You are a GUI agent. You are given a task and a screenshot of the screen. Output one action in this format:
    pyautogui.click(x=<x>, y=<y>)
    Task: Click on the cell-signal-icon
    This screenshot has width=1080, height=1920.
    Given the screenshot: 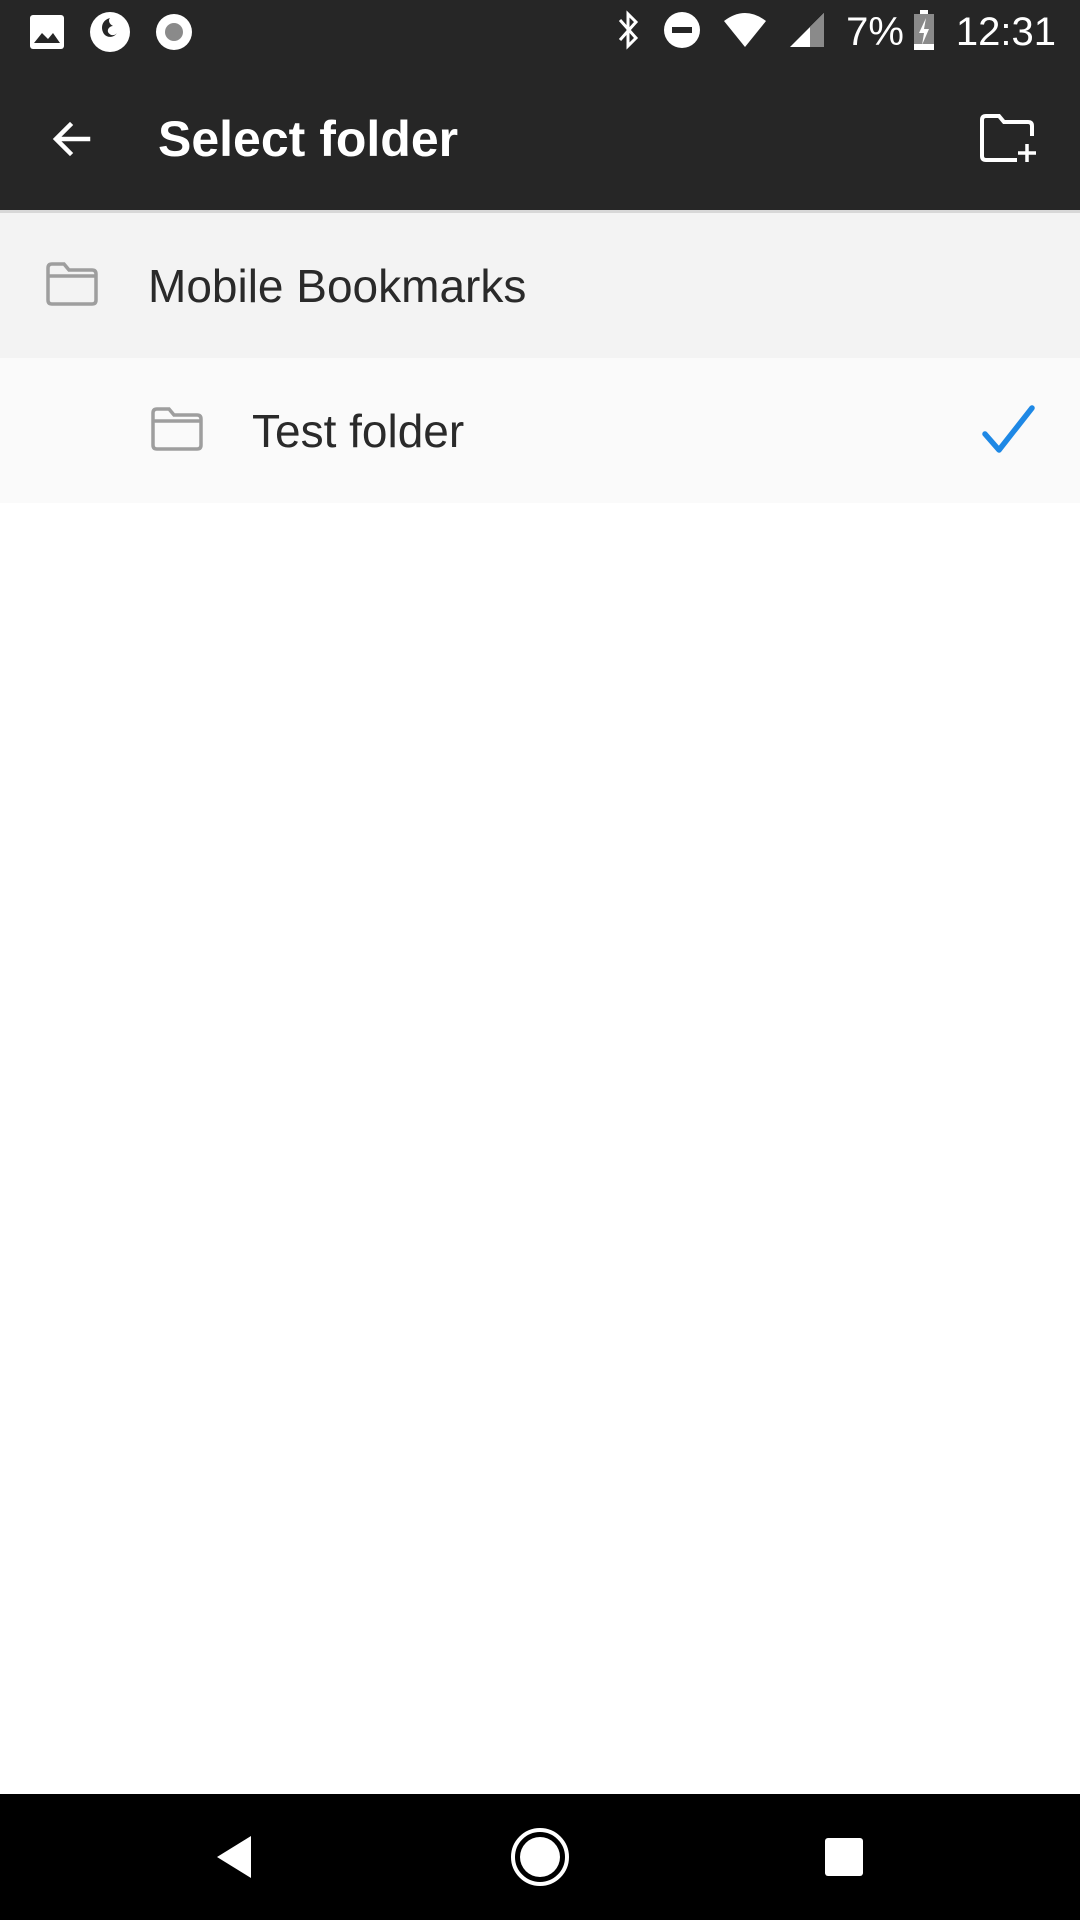 What is the action you would take?
    pyautogui.click(x=807, y=32)
    